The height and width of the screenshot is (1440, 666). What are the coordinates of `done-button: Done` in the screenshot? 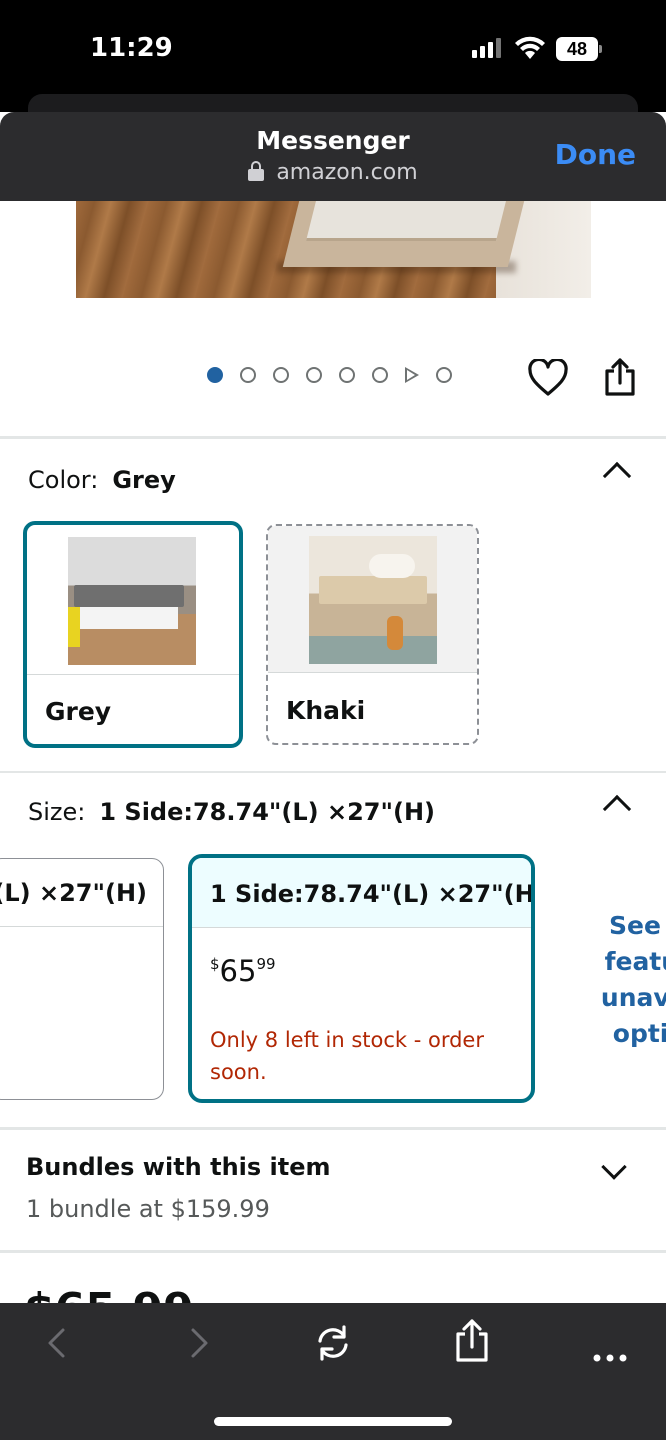 It's located at (595, 154).